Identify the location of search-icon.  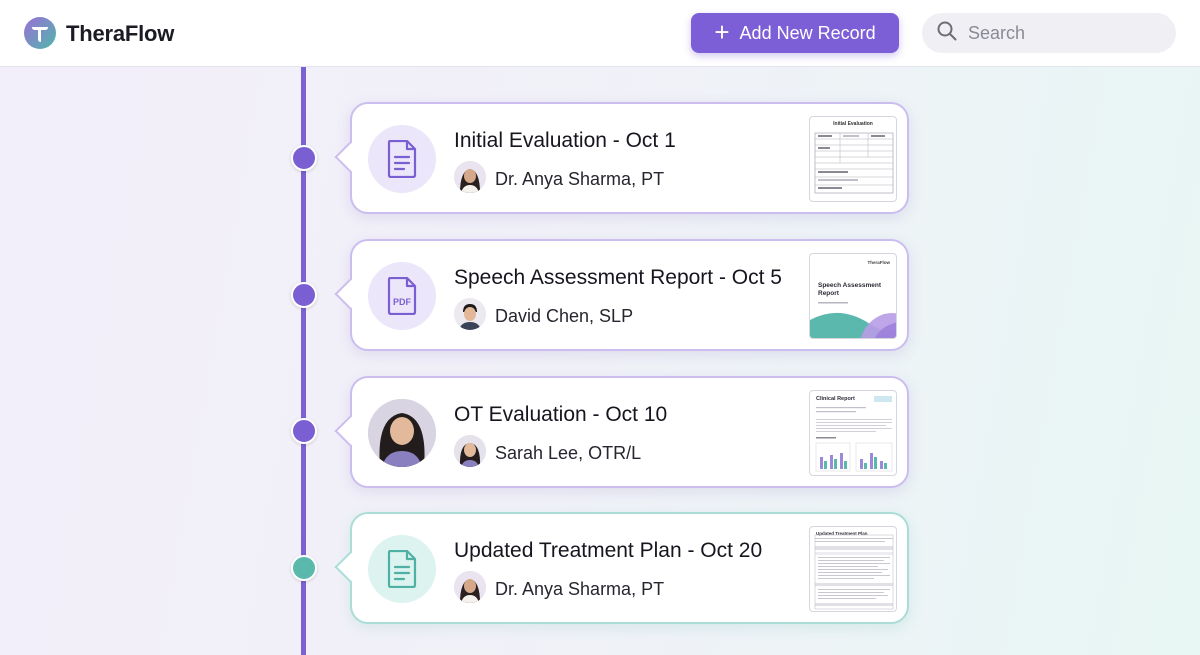
(947, 33).